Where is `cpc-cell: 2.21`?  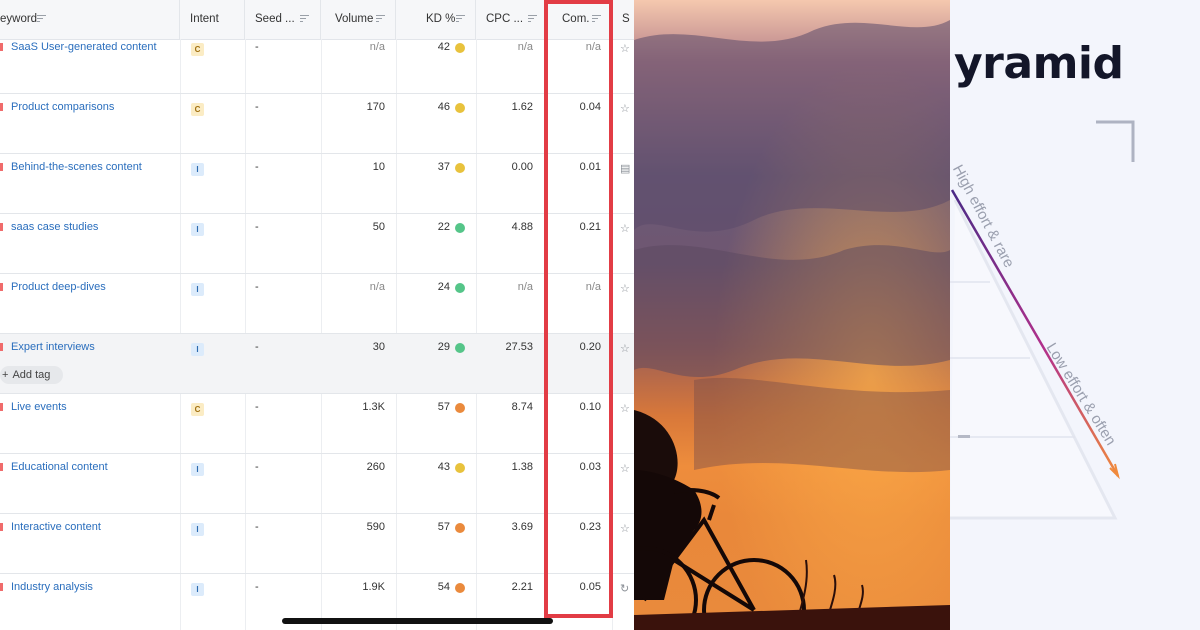
cpc-cell: 2.21 is located at coordinates (522, 587).